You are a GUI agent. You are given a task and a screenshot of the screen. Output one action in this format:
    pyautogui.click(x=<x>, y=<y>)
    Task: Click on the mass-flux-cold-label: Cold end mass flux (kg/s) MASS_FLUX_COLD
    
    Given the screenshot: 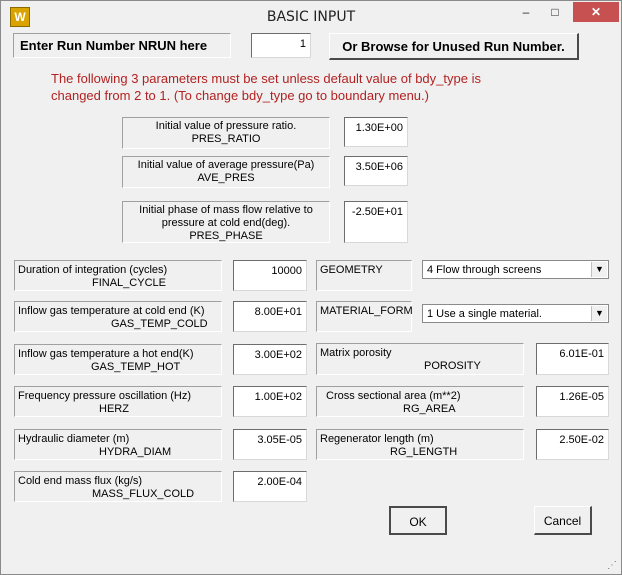 What is the action you would take?
    pyautogui.click(x=118, y=486)
    